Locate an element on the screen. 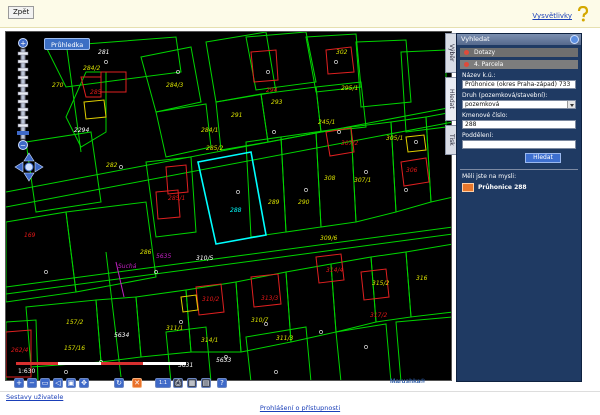 This screenshot has height=415, width=600. suggestion-label: Měli jste na mysli: is located at coordinates (489, 176).